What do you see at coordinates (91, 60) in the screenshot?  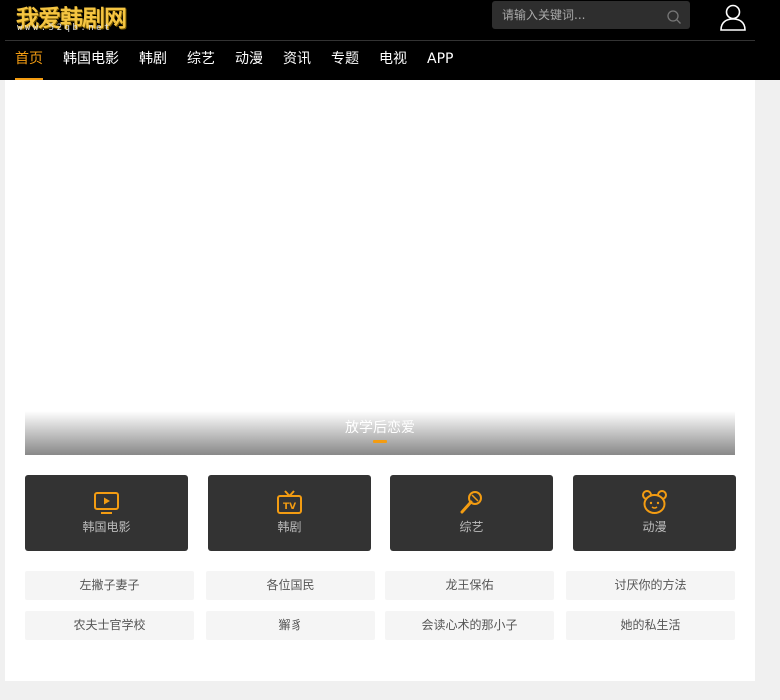 I see `nav-korean-movies: 韩国电影` at bounding box center [91, 60].